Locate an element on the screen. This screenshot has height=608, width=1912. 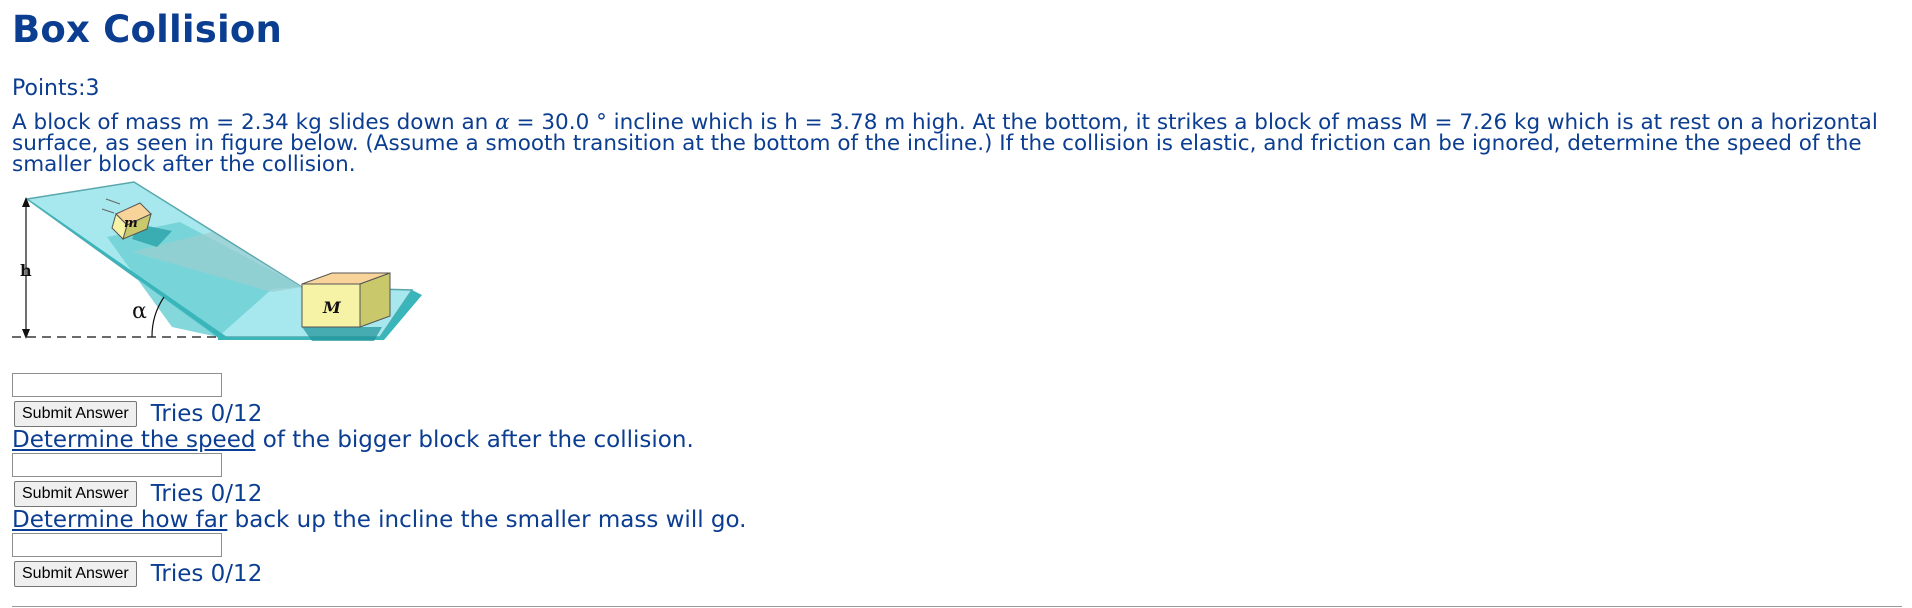
height-label: h is located at coordinates (26, 270).